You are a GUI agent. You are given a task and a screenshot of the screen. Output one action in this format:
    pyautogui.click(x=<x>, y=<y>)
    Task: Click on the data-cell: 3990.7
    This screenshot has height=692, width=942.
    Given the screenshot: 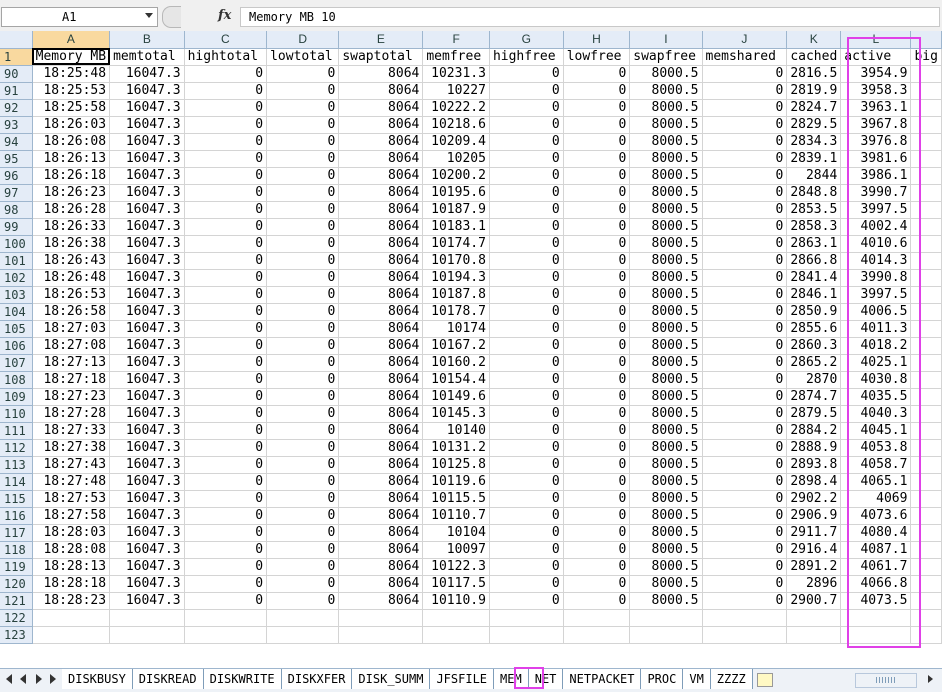 What is the action you would take?
    pyautogui.click(x=876, y=193)
    